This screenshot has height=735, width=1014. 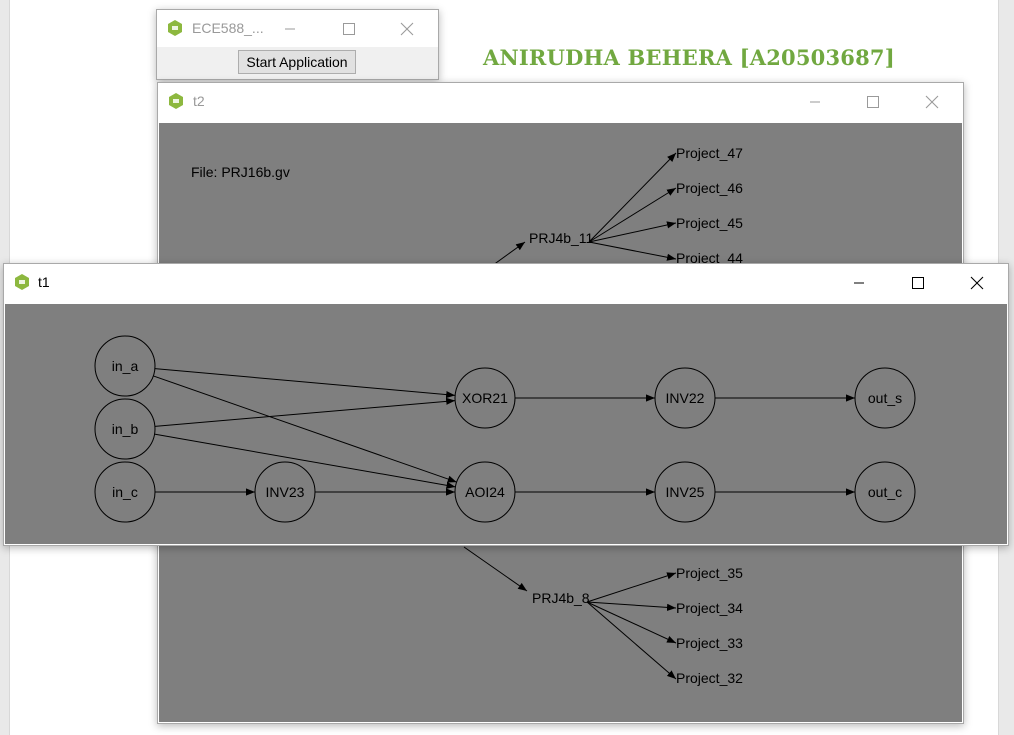 I want to click on t2-node-prj4b_11: PRJ4b_11, so click(x=561, y=238).